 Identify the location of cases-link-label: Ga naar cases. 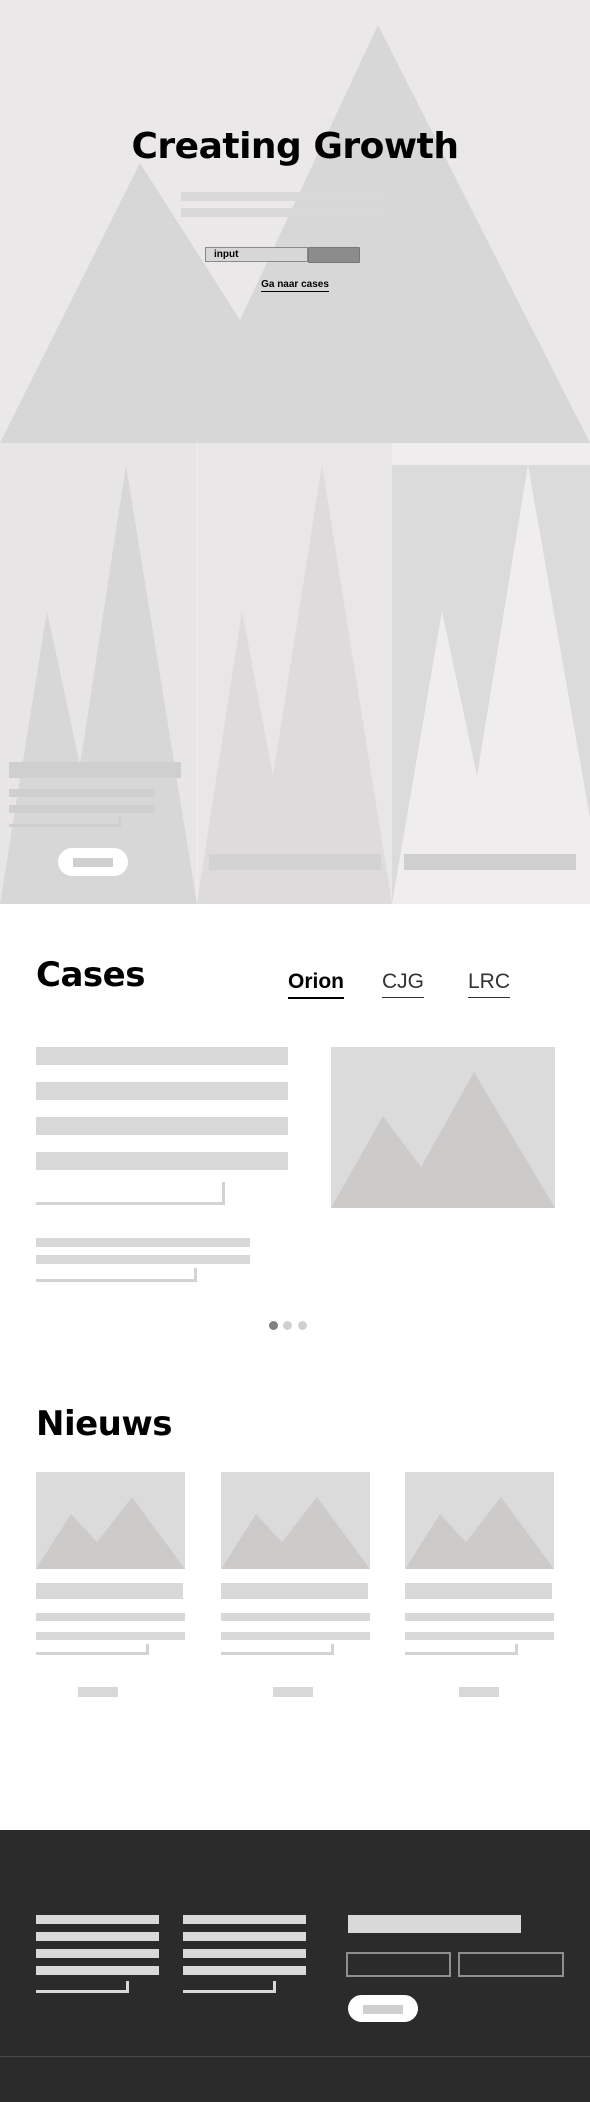
(295, 285).